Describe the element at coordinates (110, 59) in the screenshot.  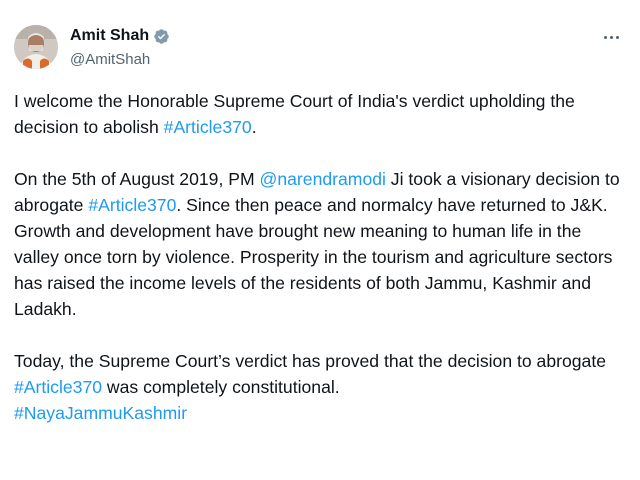
I see `author-handle: @AmitShah` at that location.